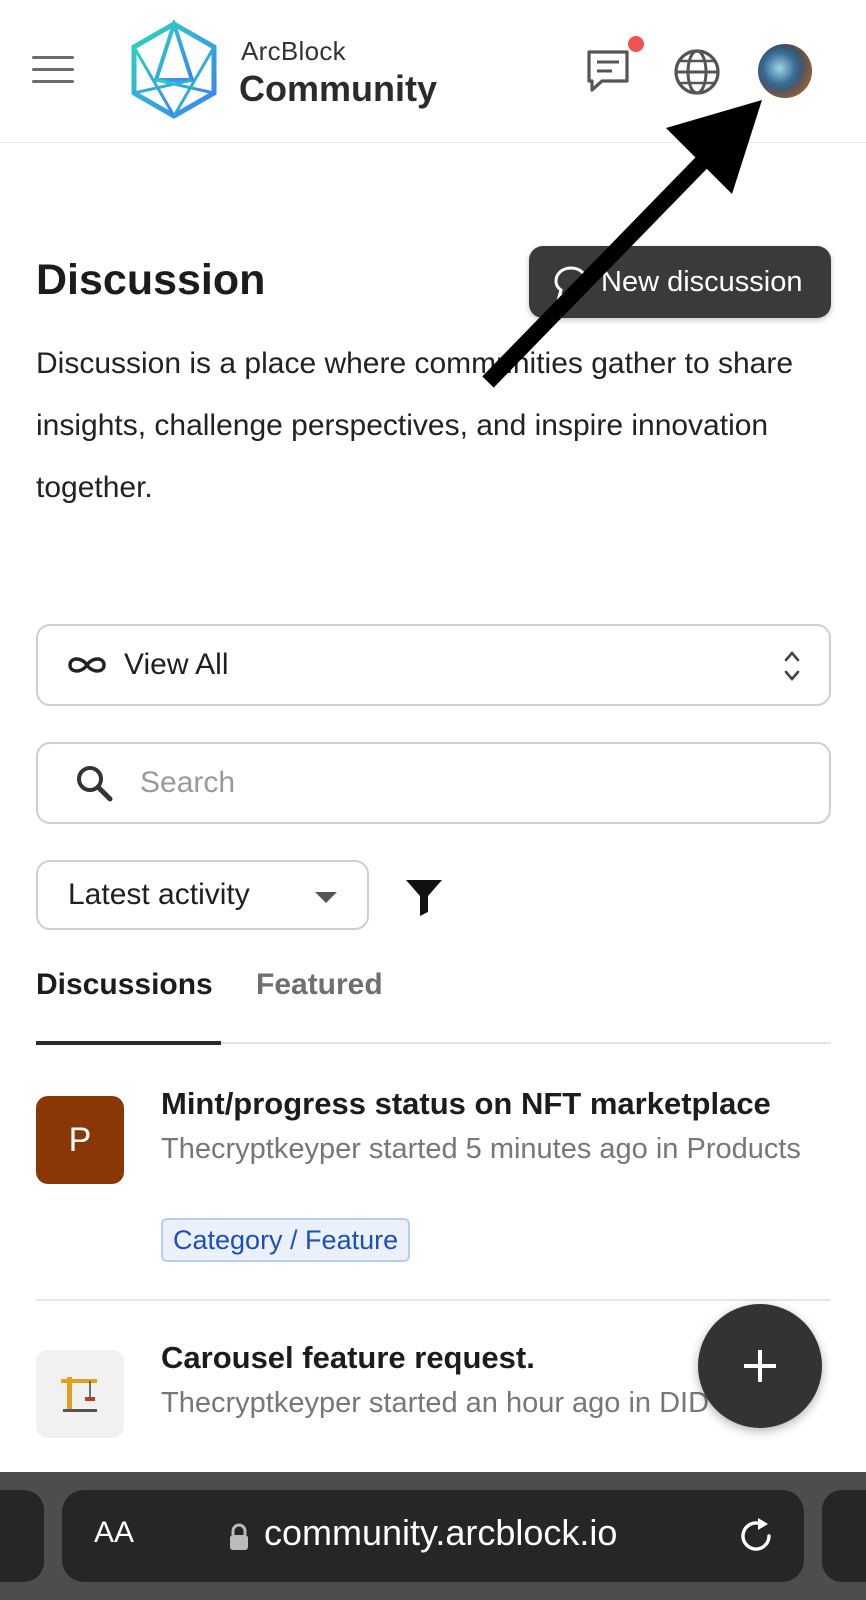 The height and width of the screenshot is (1600, 866). What do you see at coordinates (844, 1536) in the screenshot?
I see `next-tab-preview` at bounding box center [844, 1536].